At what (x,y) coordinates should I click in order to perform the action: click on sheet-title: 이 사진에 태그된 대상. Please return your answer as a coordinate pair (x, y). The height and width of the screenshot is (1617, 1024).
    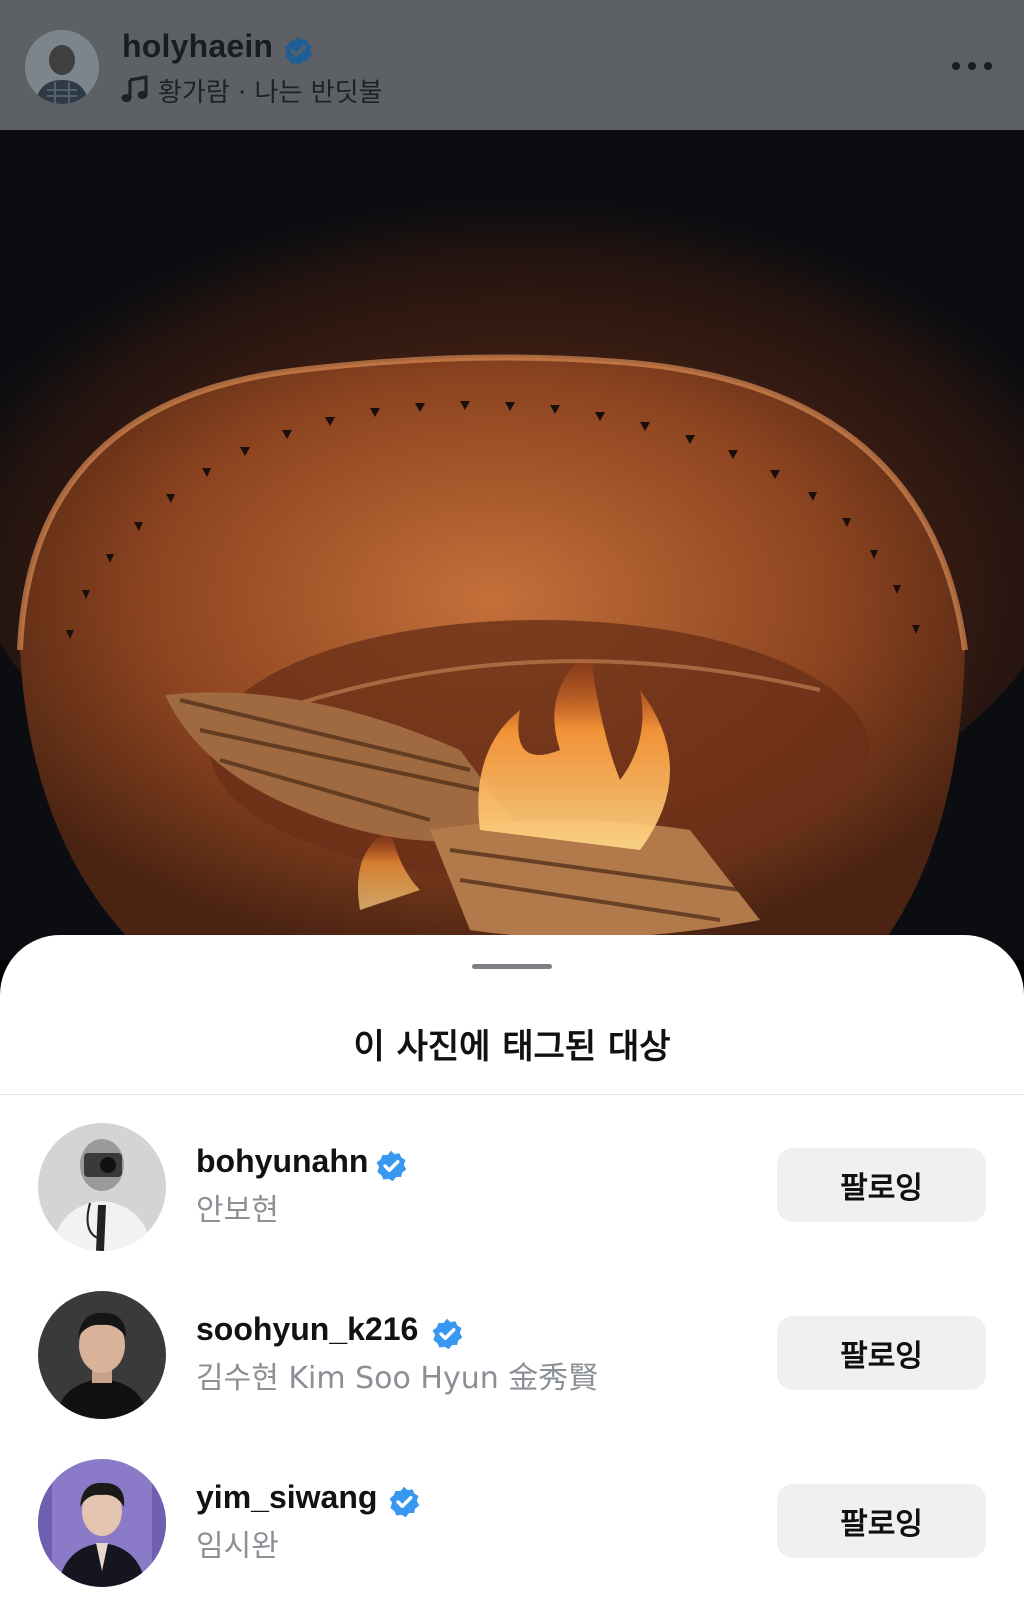
    Looking at the image, I should click on (512, 1047).